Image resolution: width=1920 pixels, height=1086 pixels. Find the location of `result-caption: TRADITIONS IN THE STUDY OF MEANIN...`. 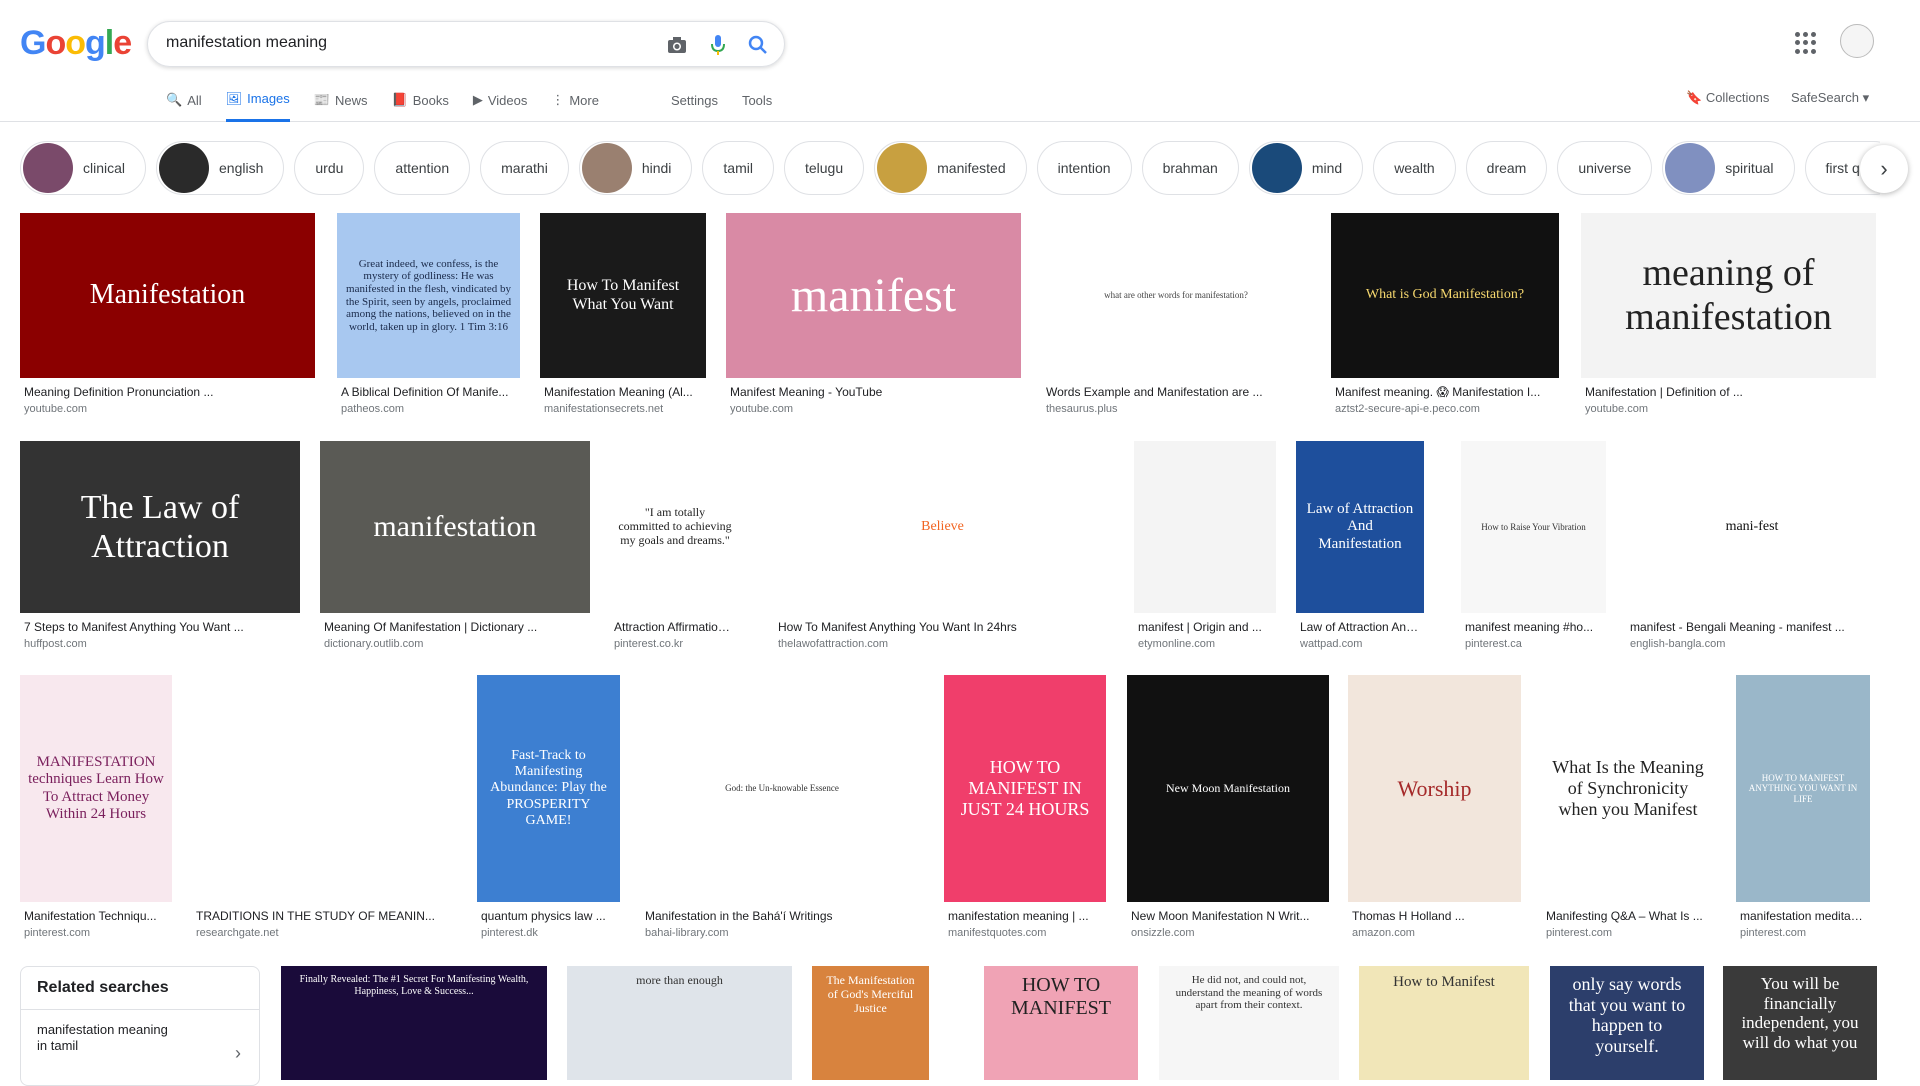

result-caption: TRADITIONS IN THE STUDY OF MEANIN... is located at coordinates (324, 916).